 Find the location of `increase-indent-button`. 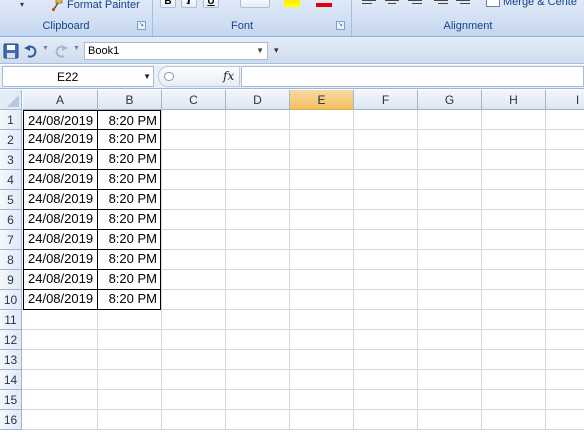

increase-indent-button is located at coordinates (463, 4).